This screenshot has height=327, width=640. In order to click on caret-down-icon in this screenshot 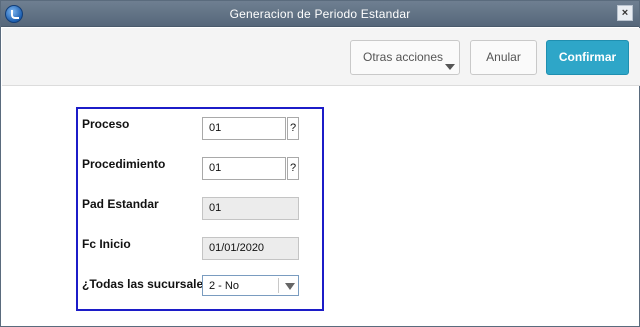, I will do `click(450, 67)`.